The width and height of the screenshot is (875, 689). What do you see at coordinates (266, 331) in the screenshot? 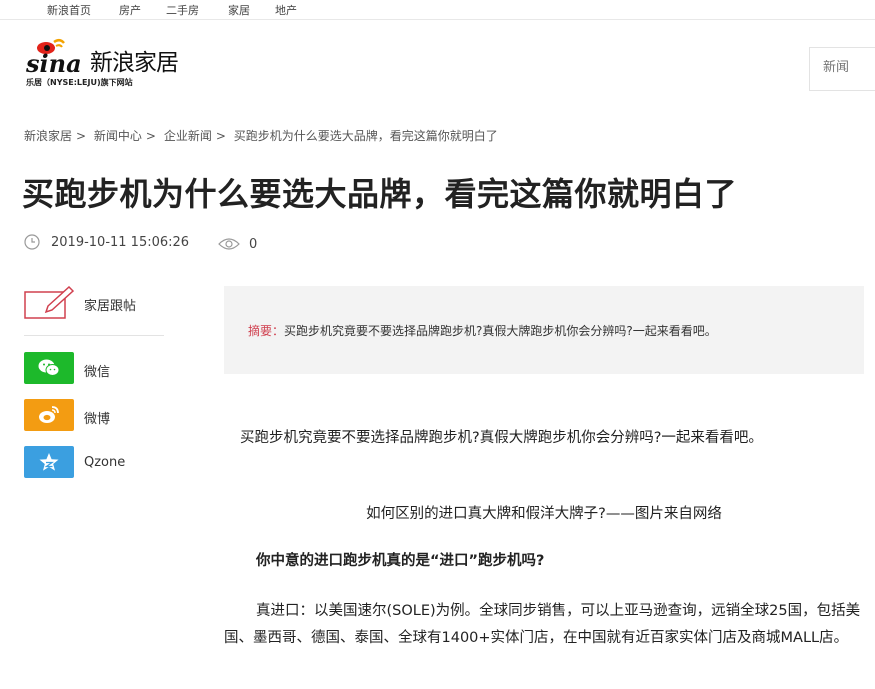
I see `summary-label: 摘要：` at bounding box center [266, 331].